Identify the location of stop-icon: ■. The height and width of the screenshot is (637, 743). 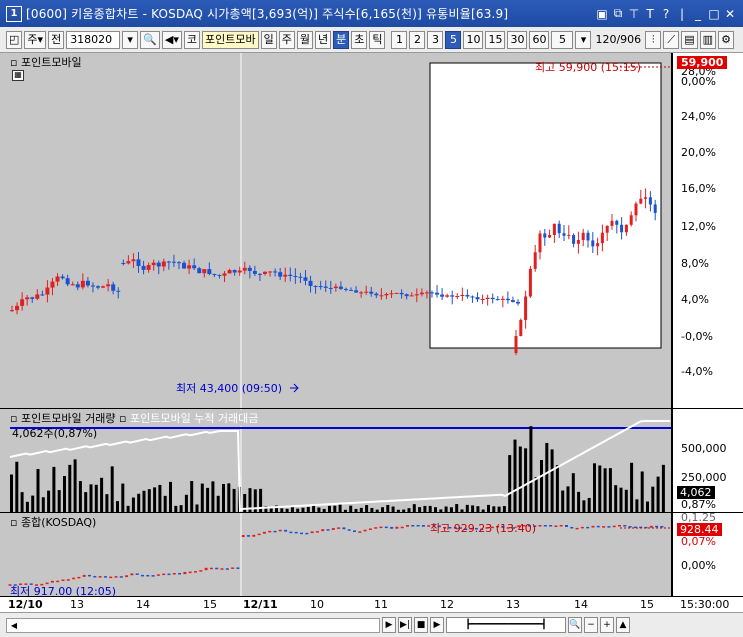
(421, 625).